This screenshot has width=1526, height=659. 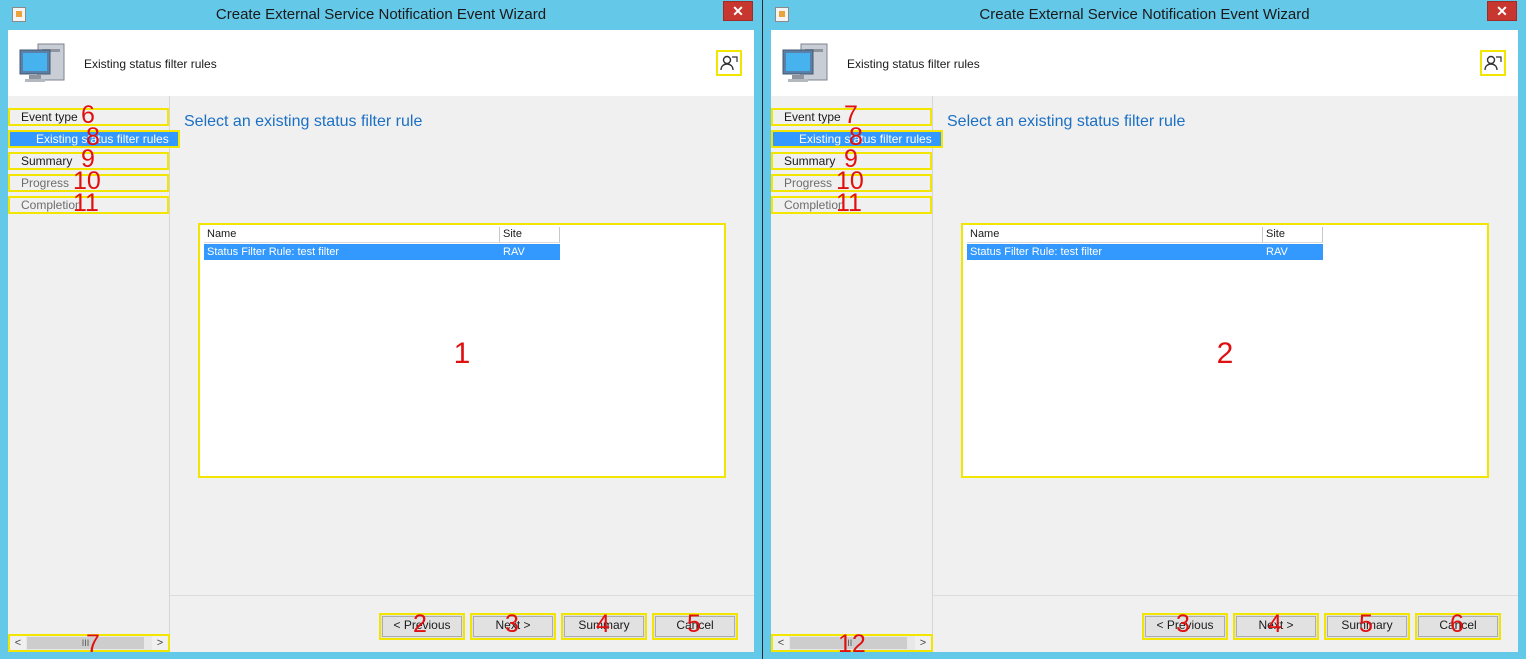 I want to click on cancel-button: Cancel 5, so click(x=695, y=625).